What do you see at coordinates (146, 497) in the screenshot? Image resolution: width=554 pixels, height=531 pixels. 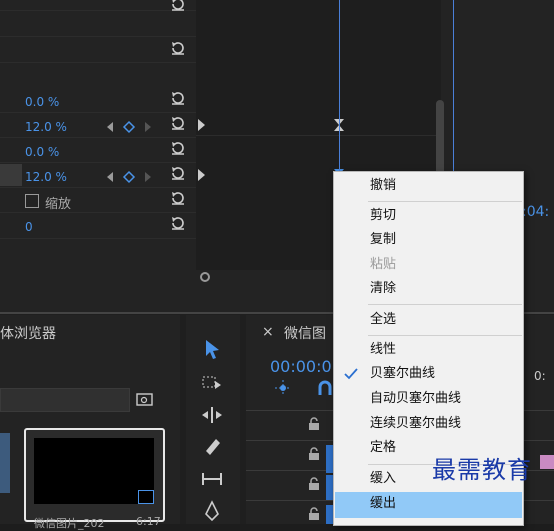 I see `sequence-icon` at bounding box center [146, 497].